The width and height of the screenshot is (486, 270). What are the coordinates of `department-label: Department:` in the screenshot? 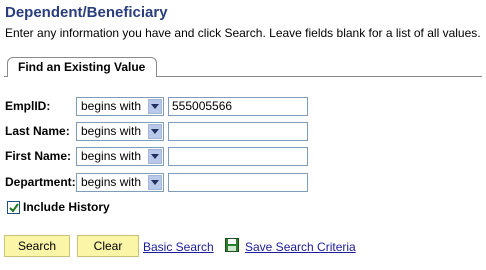 It's located at (40, 182).